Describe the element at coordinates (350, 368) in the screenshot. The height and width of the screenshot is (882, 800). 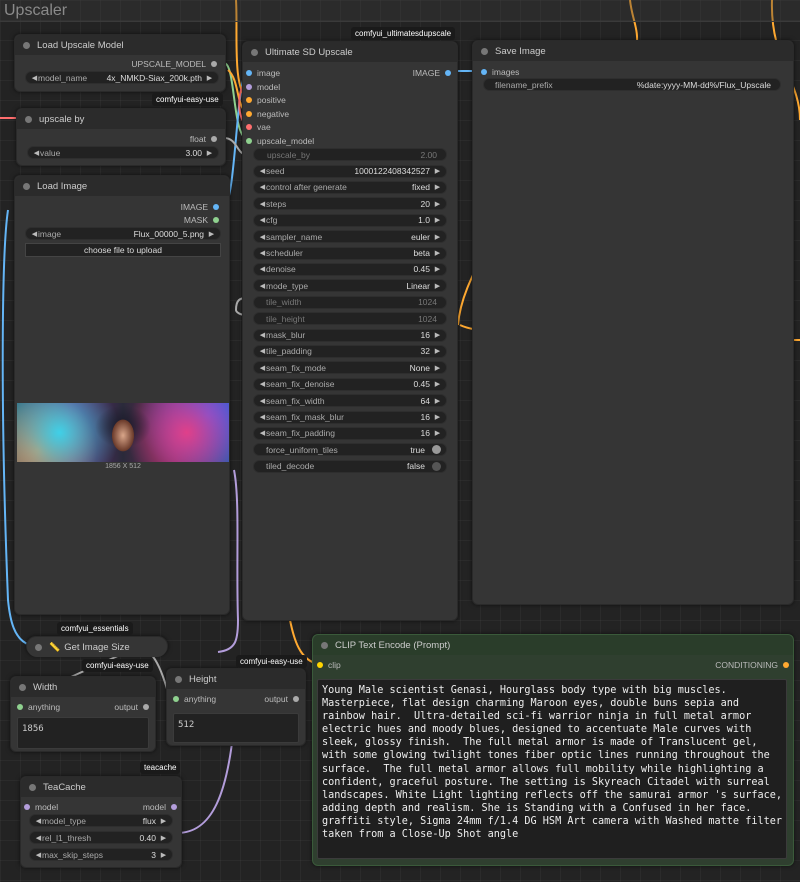
I see `seam-fix-mode-widget: ◀ seam_fix_mode None ▶` at that location.